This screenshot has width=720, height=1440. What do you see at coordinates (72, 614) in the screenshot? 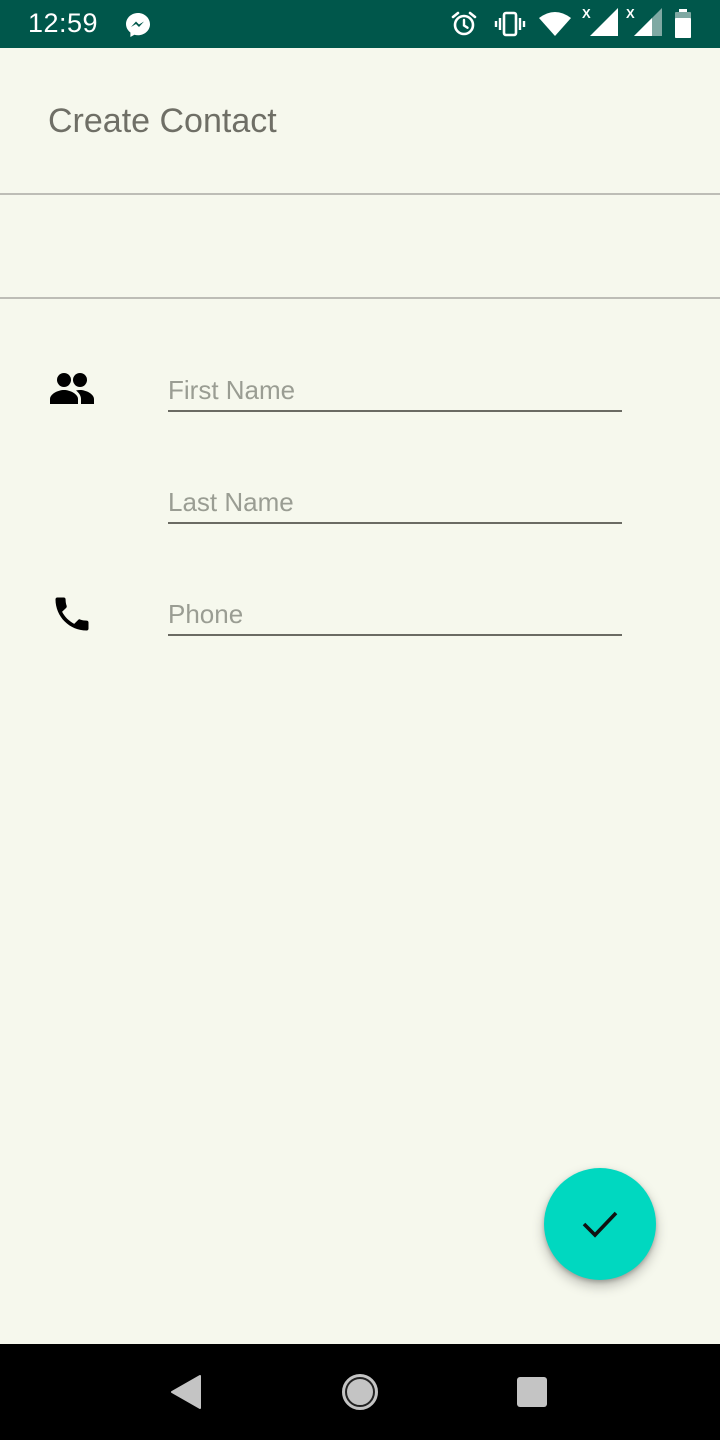
I see `phone-icon` at bounding box center [72, 614].